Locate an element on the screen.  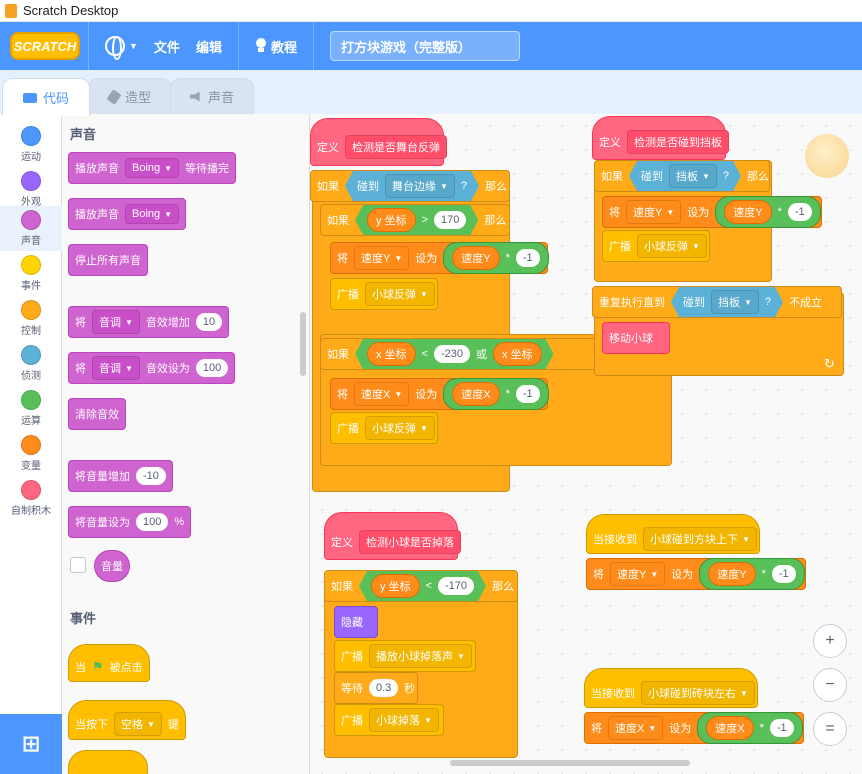
broadcast-block: 广播 小球反弹 ▼ is located at coordinates (384, 294).